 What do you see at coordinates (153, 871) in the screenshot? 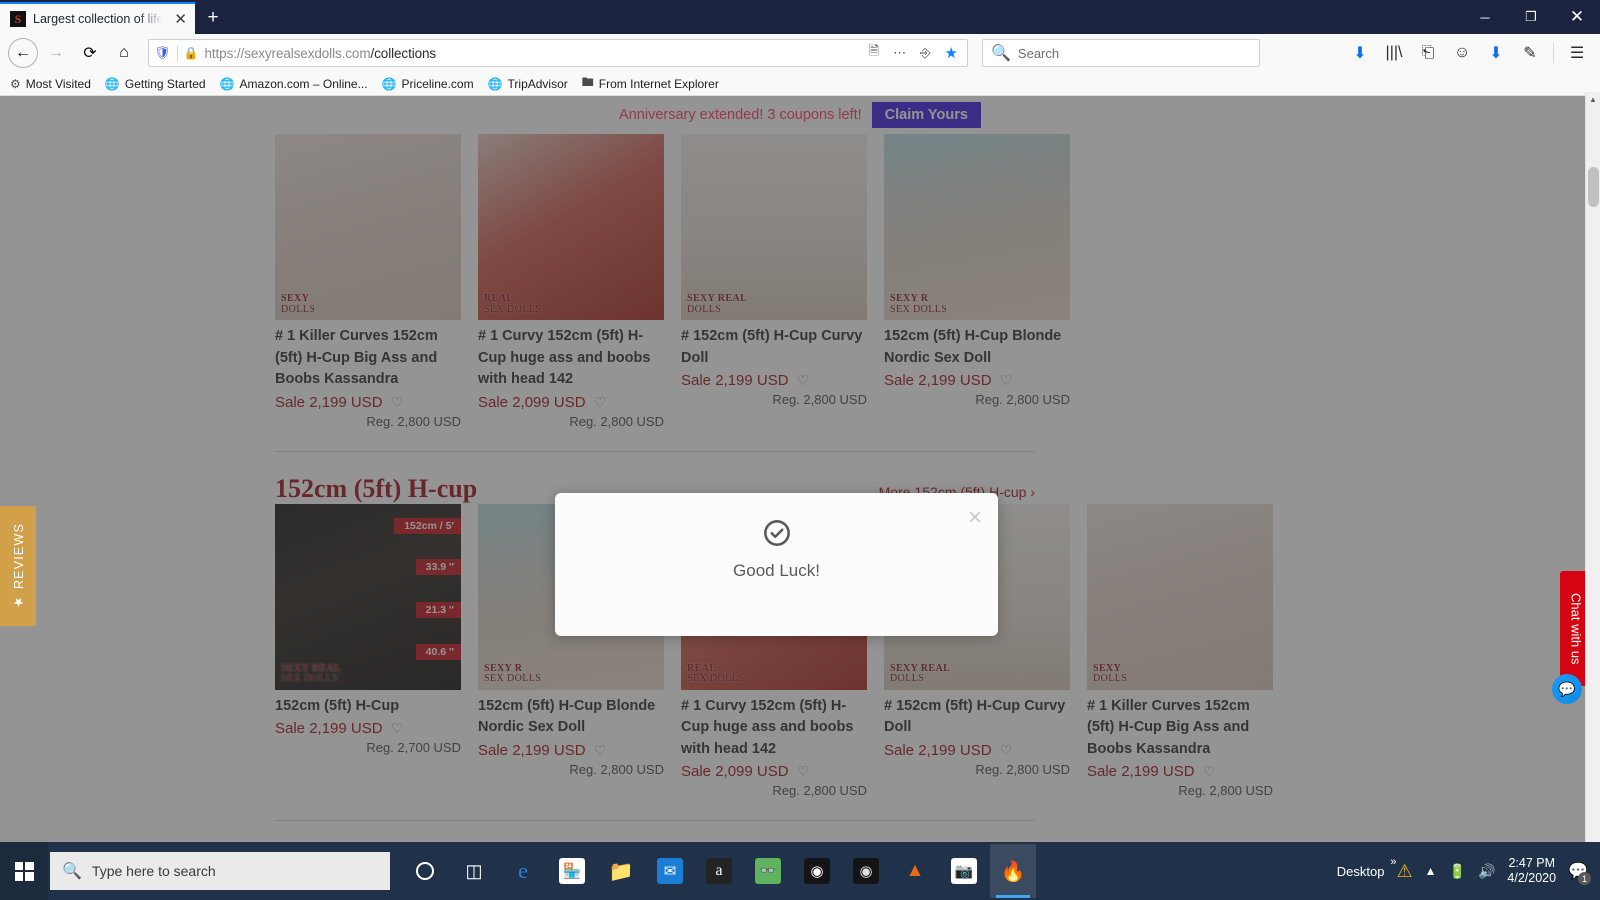
I see `taskbar-search-placeholder: Type here to search` at bounding box center [153, 871].